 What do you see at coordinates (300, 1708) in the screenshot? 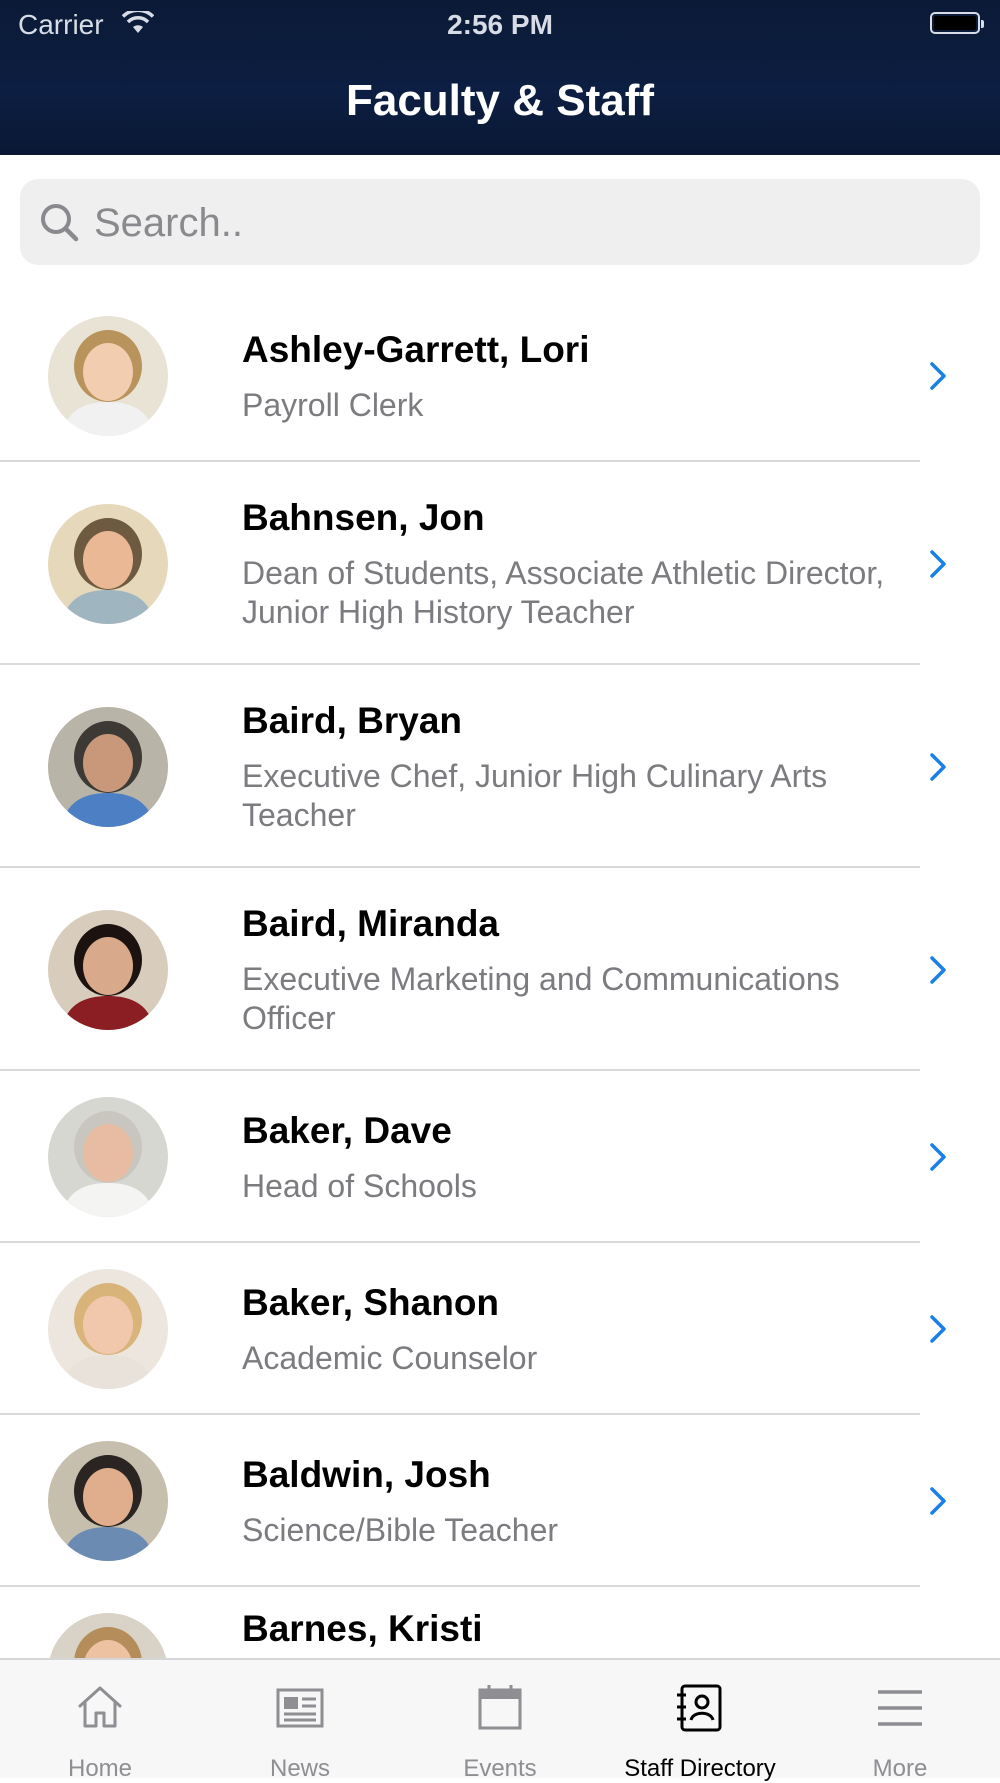
I see `news-icon` at bounding box center [300, 1708].